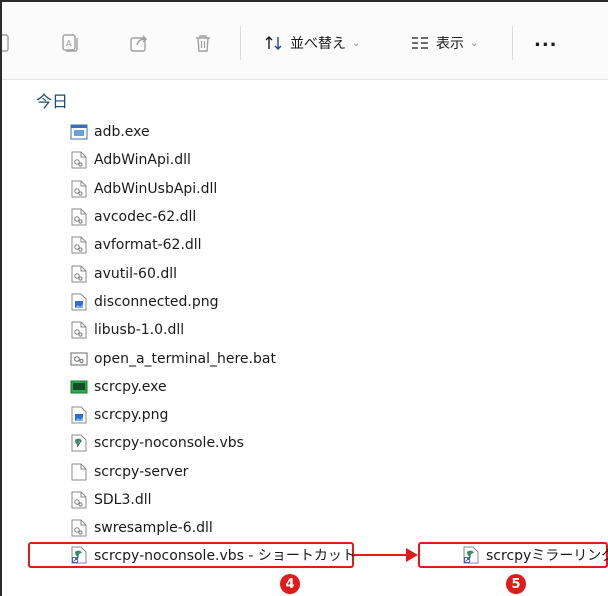  I want to click on file-name: SDL3.dll, so click(123, 500).